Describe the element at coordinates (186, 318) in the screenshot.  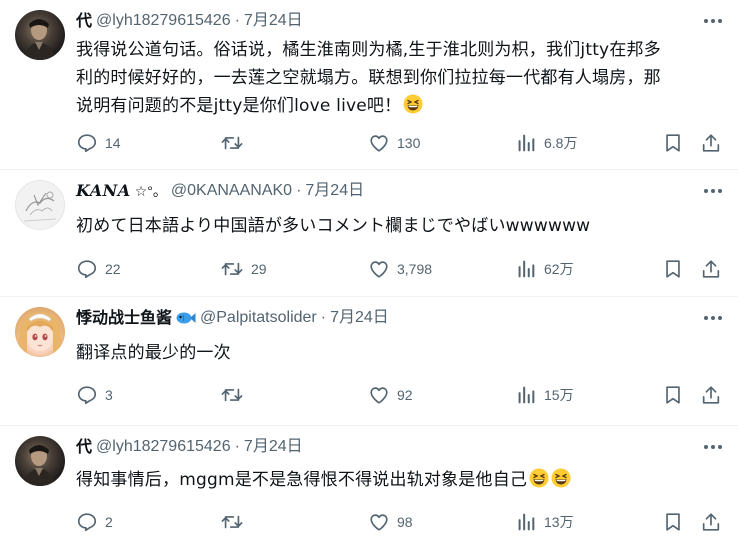
I see `fish-icon` at that location.